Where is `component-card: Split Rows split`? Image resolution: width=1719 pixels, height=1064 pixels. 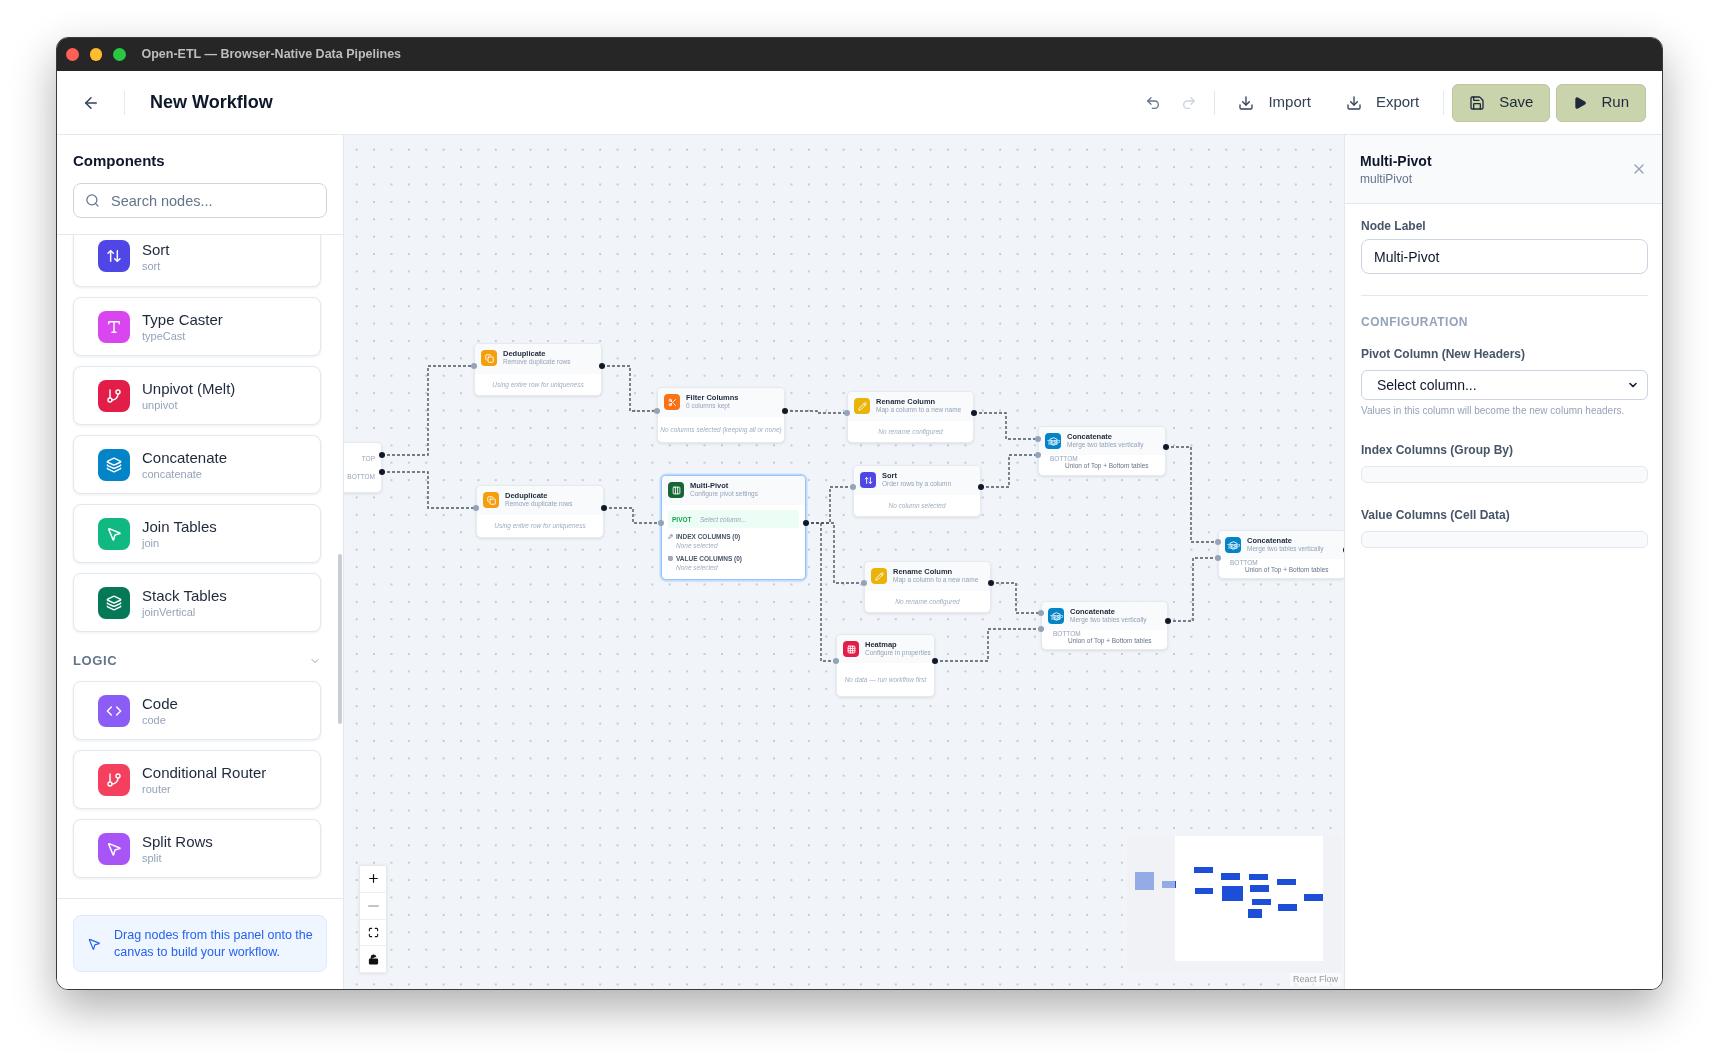 component-card: Split Rows split is located at coordinates (197, 848).